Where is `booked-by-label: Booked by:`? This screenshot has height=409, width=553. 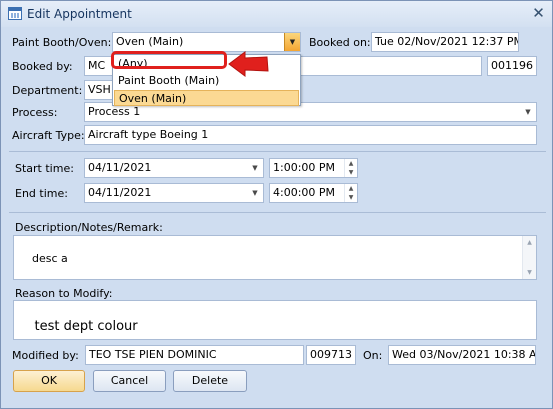
booked-by-label: Booked by: is located at coordinates (42, 66).